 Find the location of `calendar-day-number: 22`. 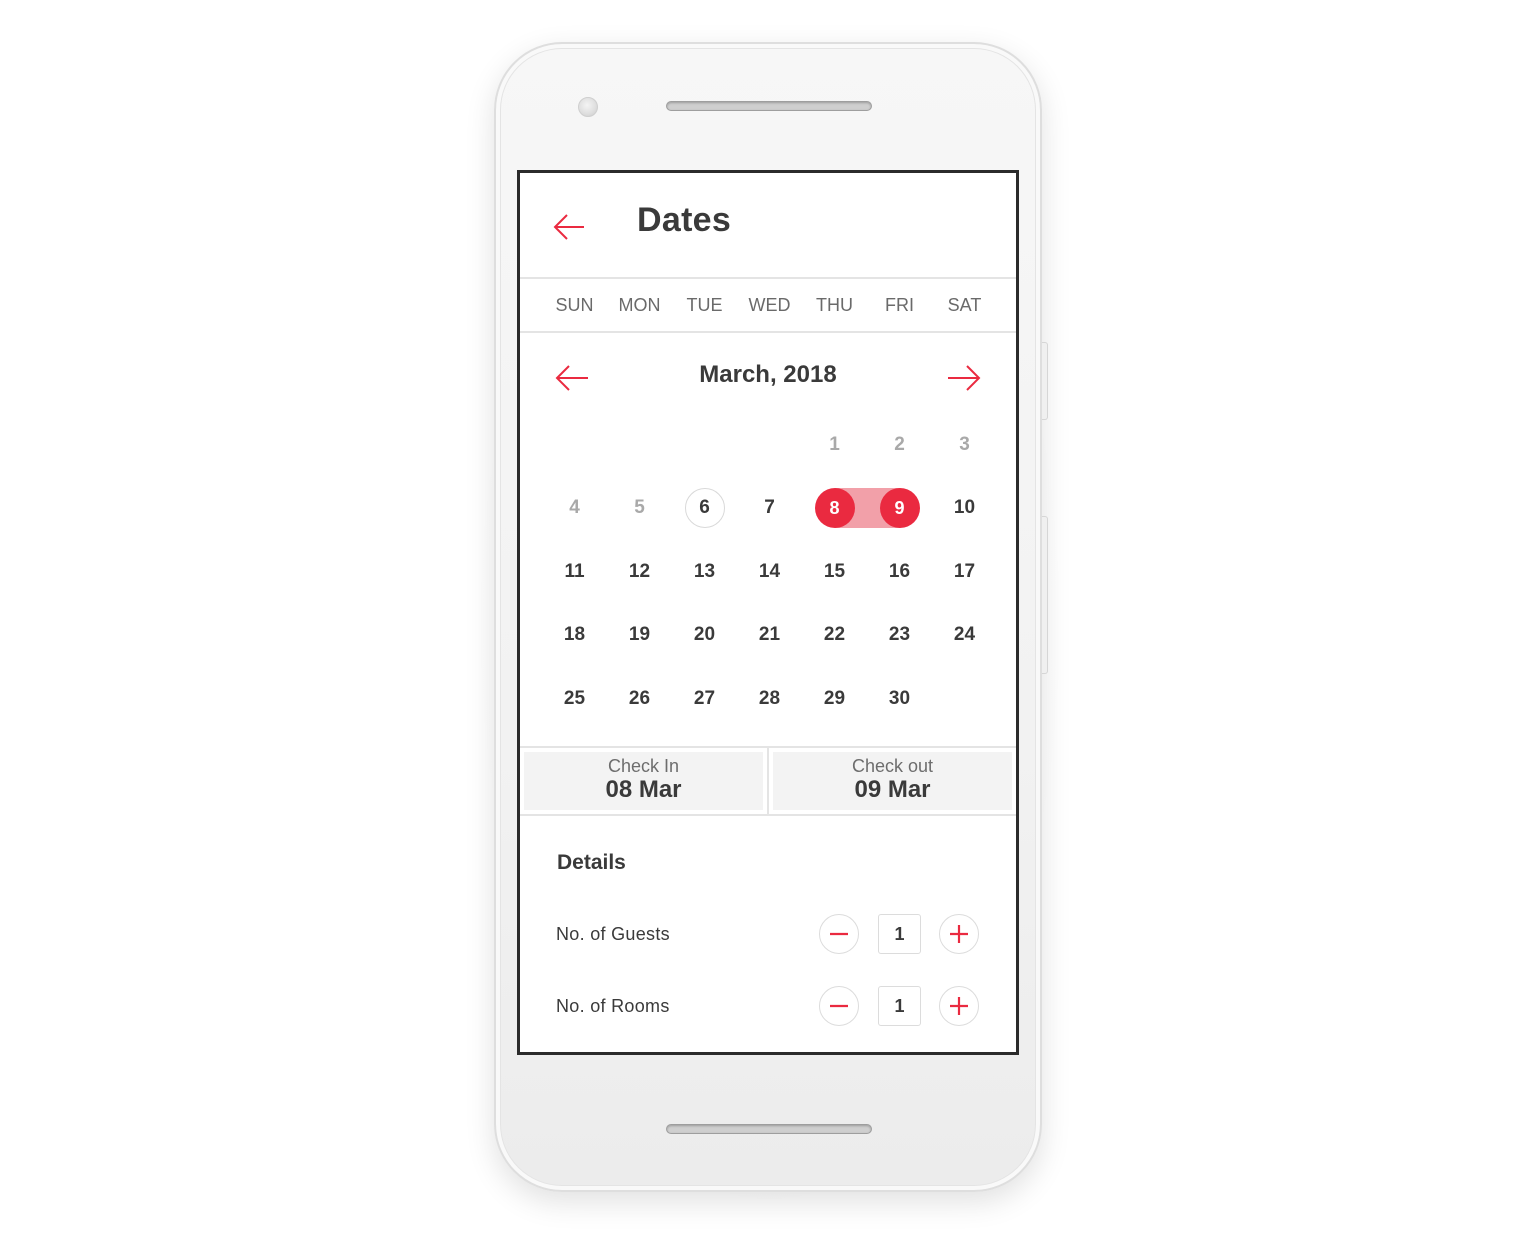

calendar-day-number: 22 is located at coordinates (834, 635).